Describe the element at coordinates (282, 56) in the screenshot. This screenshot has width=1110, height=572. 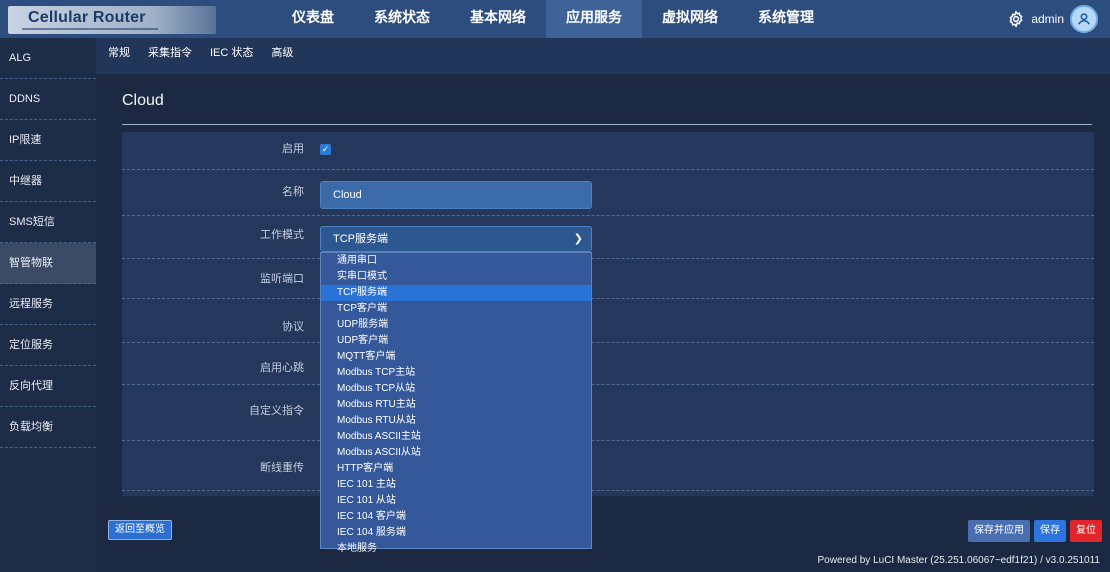
I see `tab-advanced: 高级` at that location.